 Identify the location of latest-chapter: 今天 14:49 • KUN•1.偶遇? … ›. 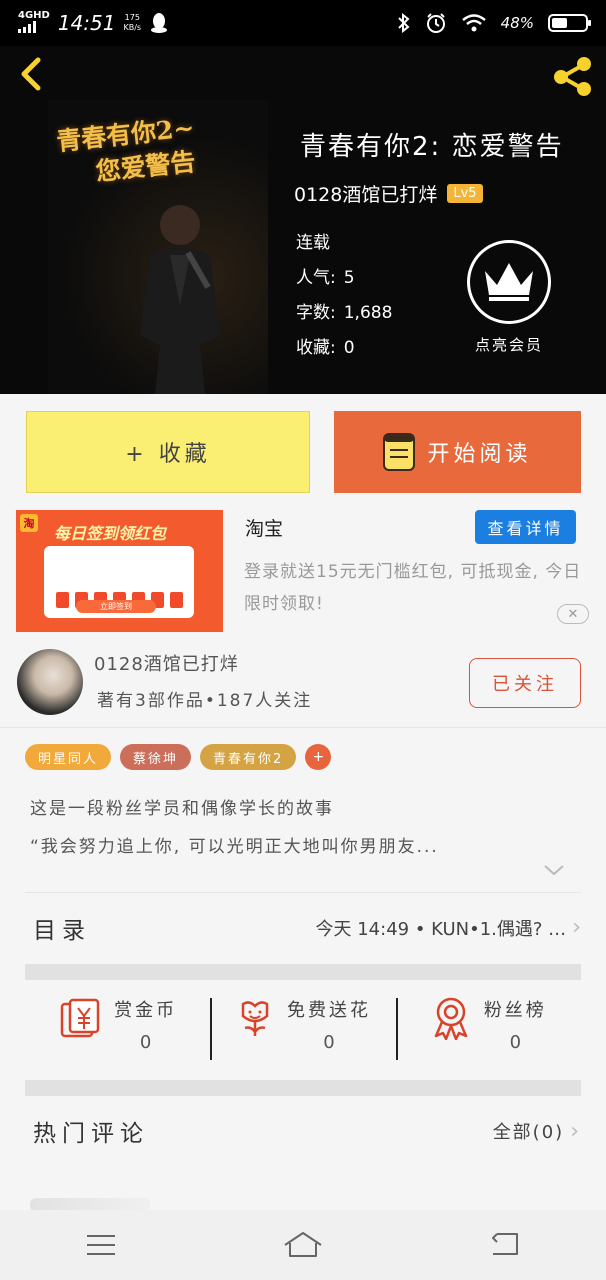
(449, 928).